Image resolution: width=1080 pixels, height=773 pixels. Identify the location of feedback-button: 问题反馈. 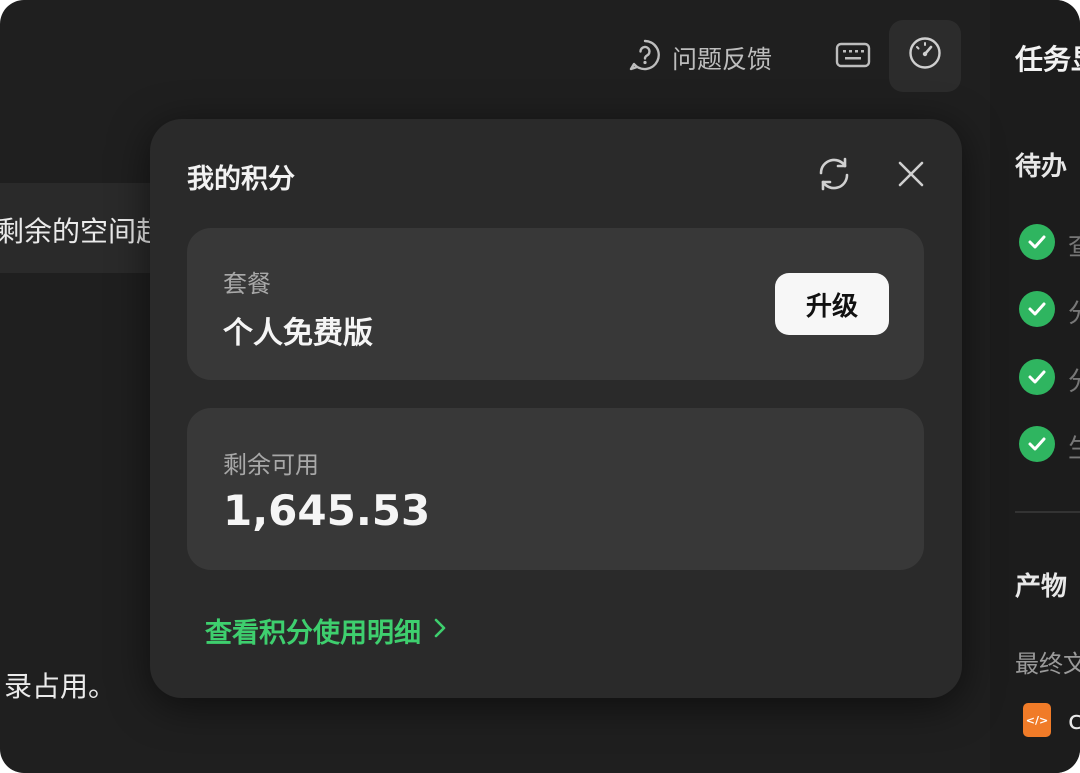
(700, 58).